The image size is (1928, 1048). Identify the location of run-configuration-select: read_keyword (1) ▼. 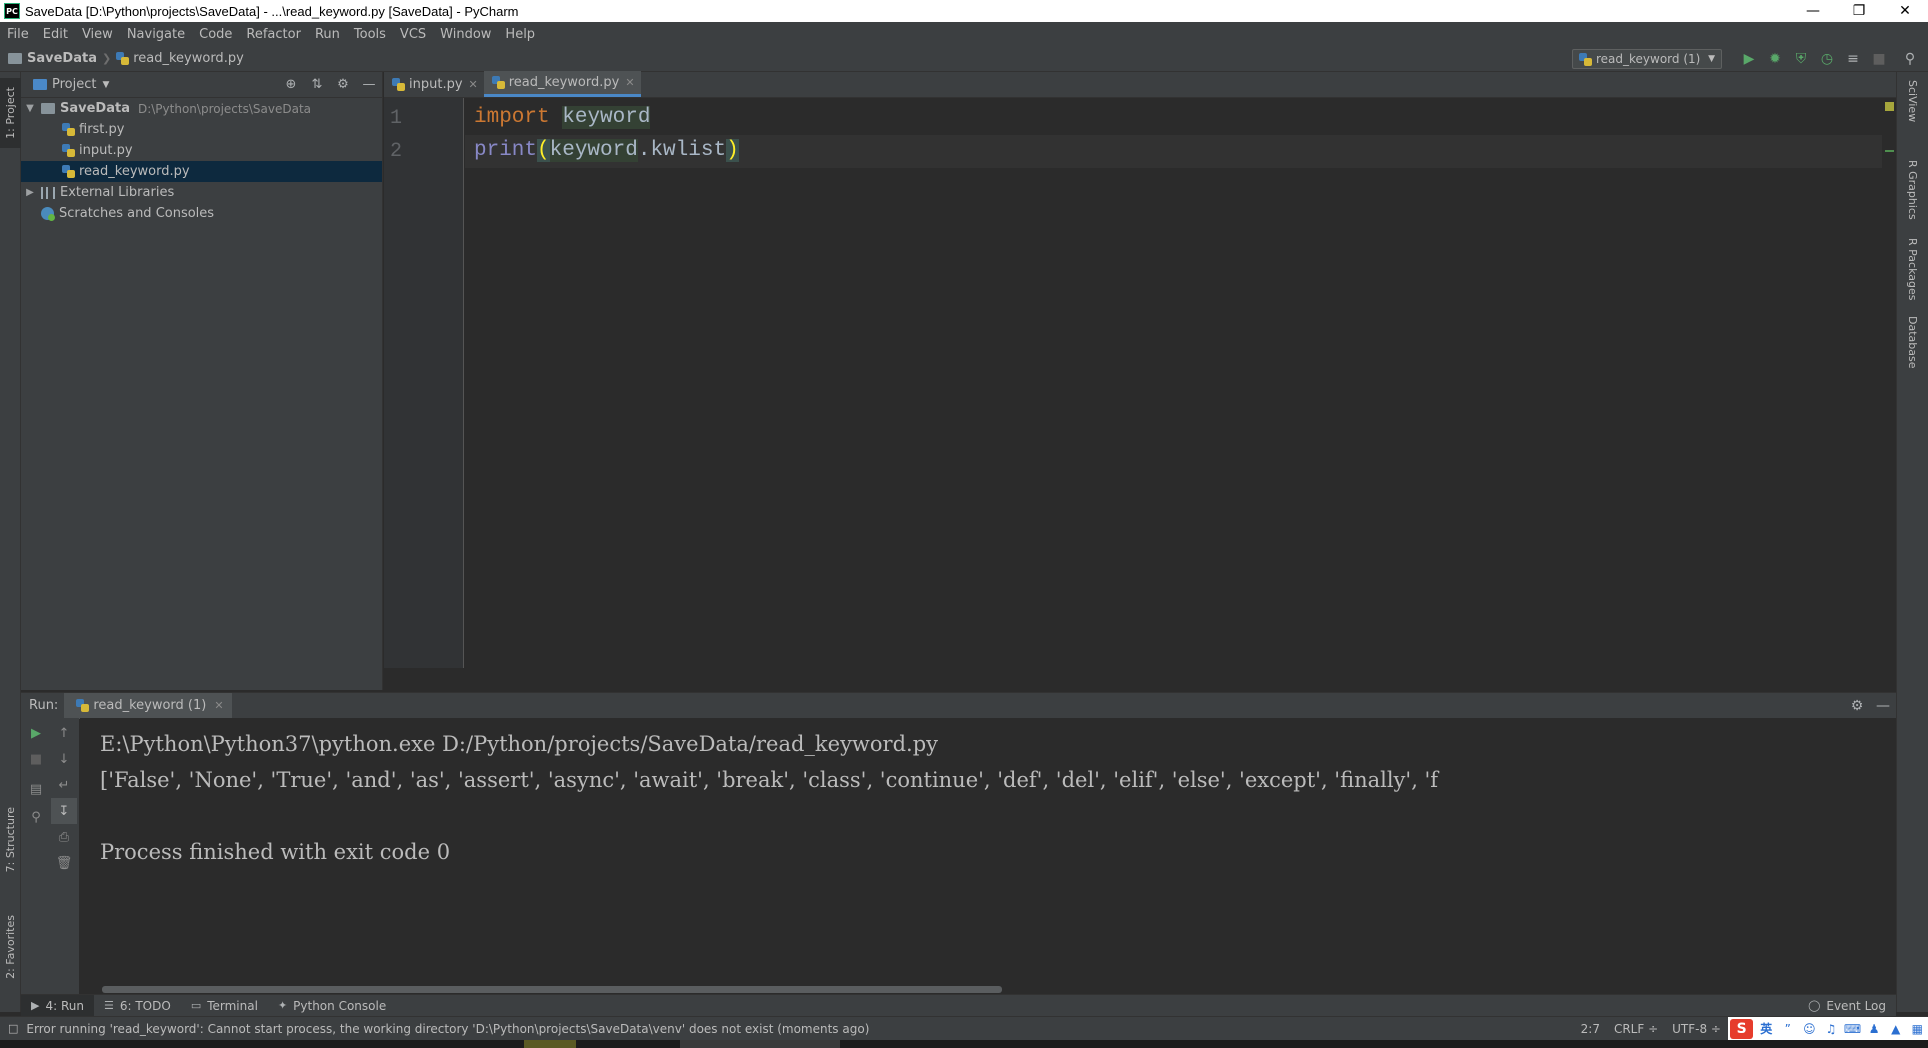
(1647, 59).